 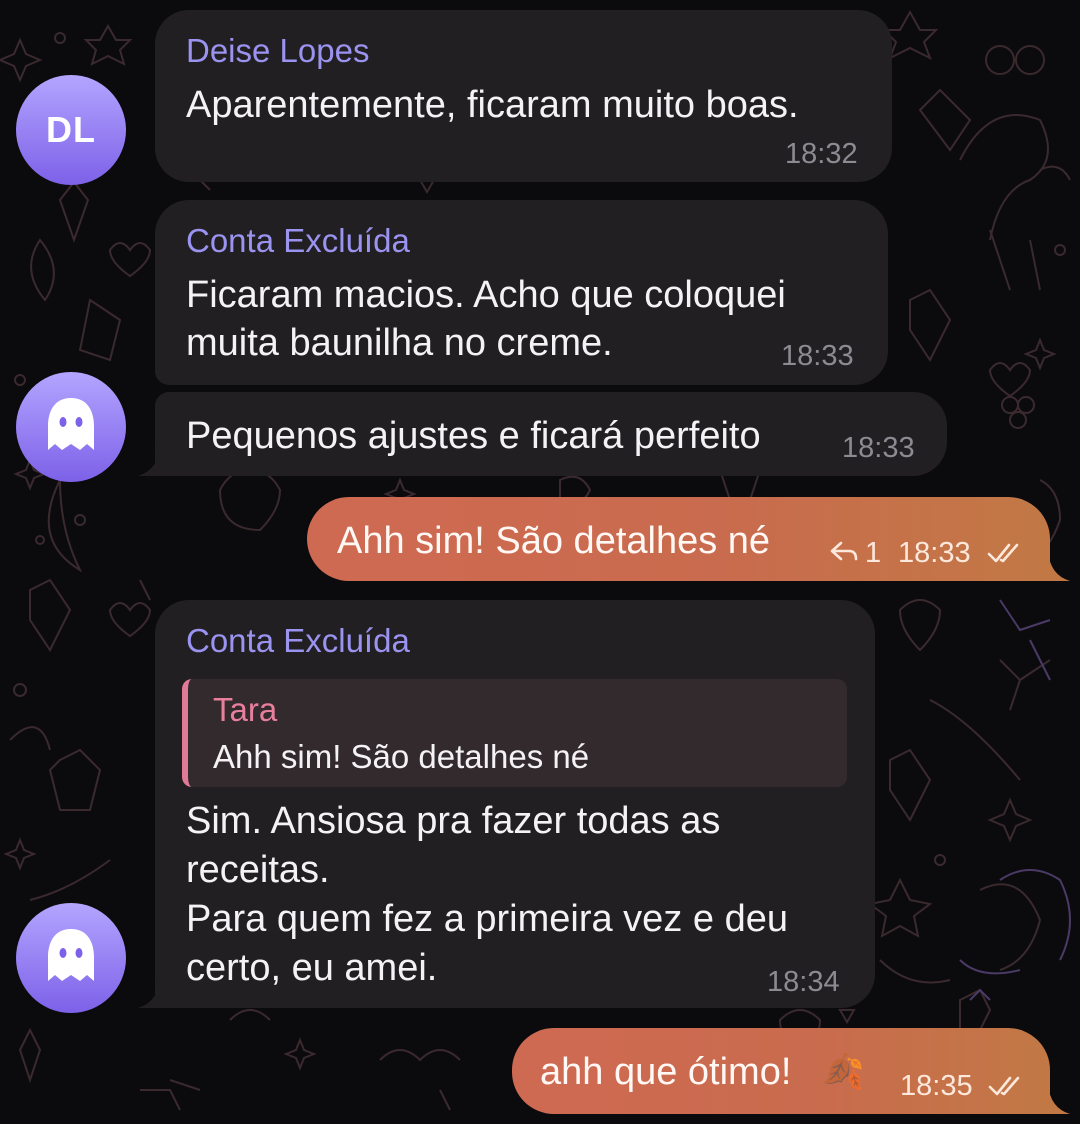 I want to click on quoted-reply: Tara Ahh sim! São detalhes né, so click(x=514, y=733).